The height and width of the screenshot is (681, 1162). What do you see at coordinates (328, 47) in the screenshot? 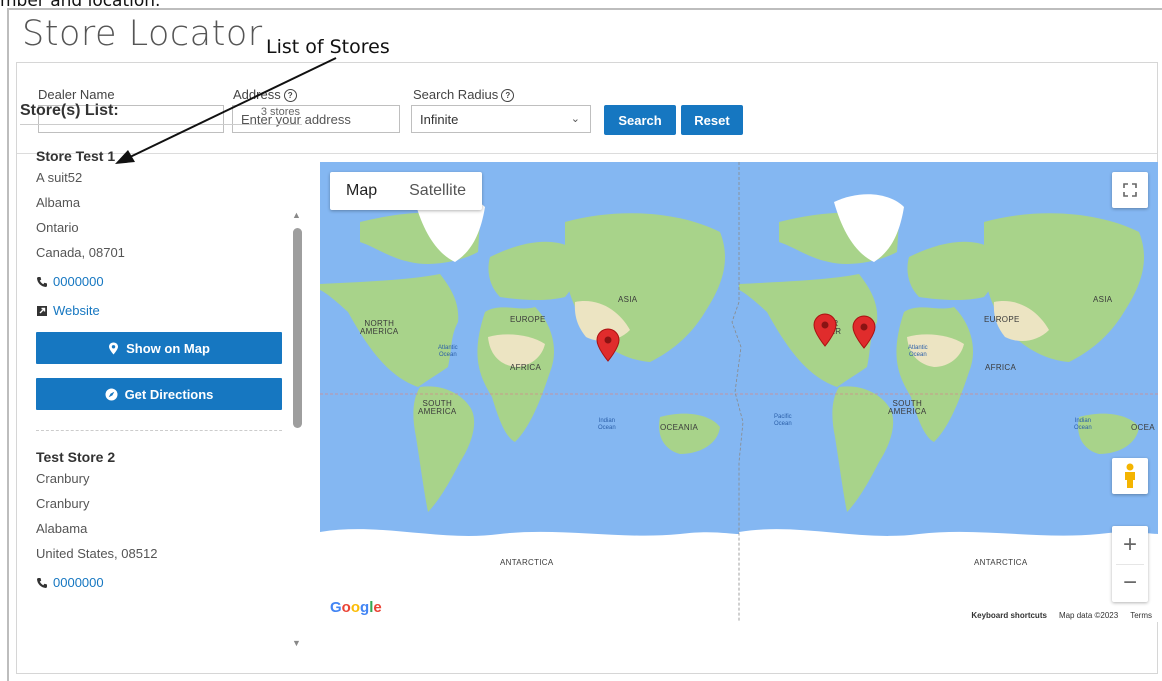
I see `annotation-label: List of Stores` at bounding box center [328, 47].